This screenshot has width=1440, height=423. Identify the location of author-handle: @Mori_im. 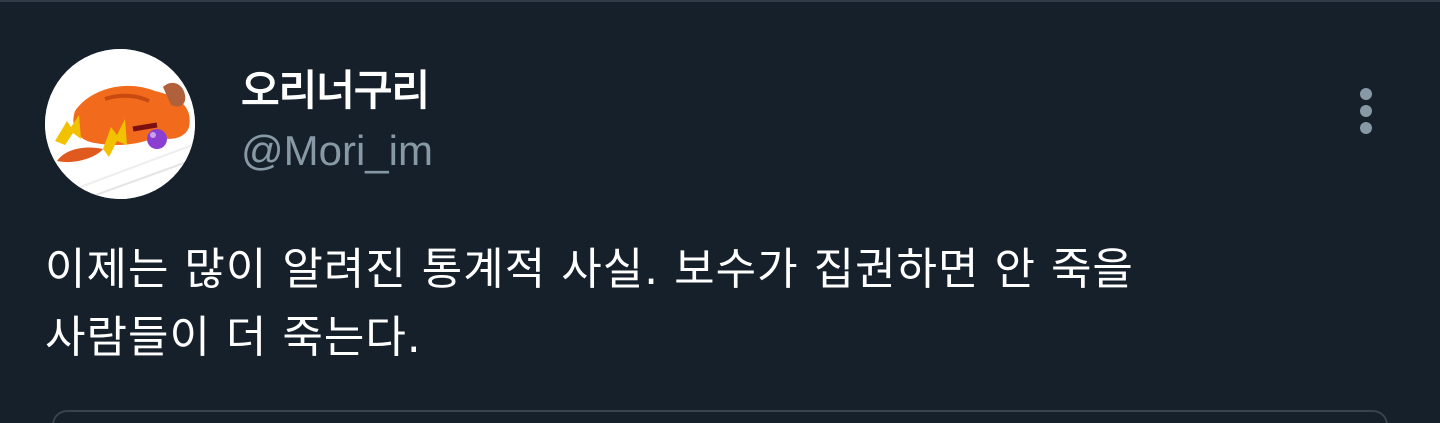
(337, 151).